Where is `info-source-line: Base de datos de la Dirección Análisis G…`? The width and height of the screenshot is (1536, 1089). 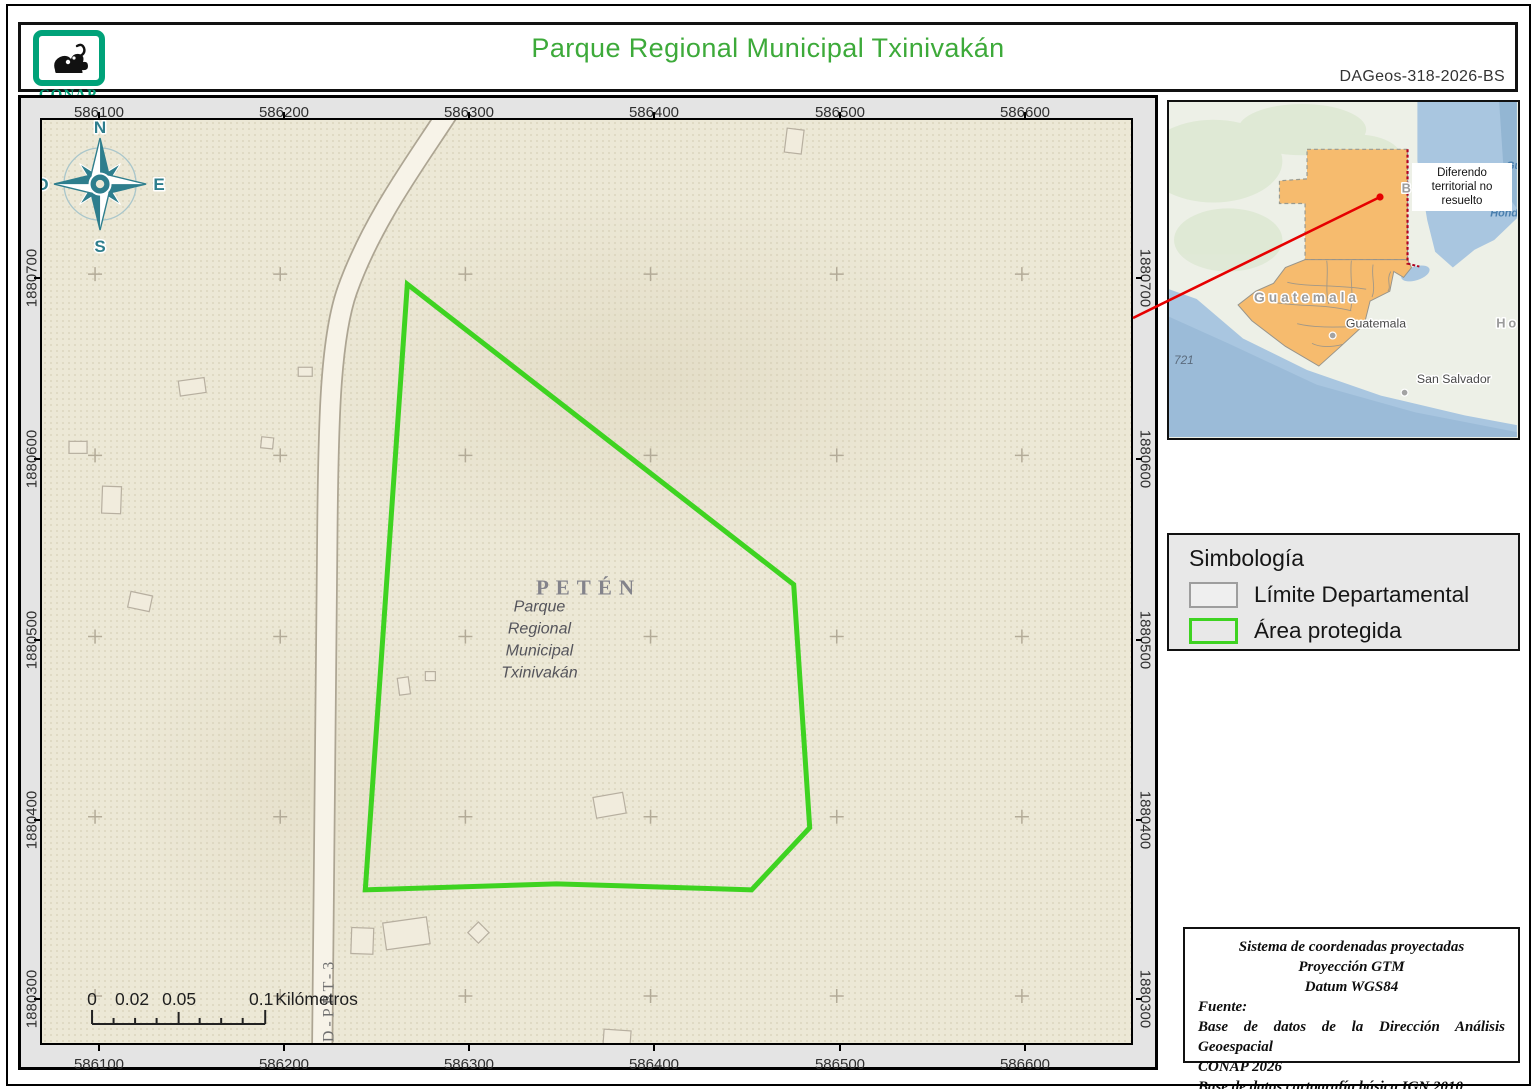 info-source-line: Base de datos de la Dirección Análisis G… is located at coordinates (1351, 1037).